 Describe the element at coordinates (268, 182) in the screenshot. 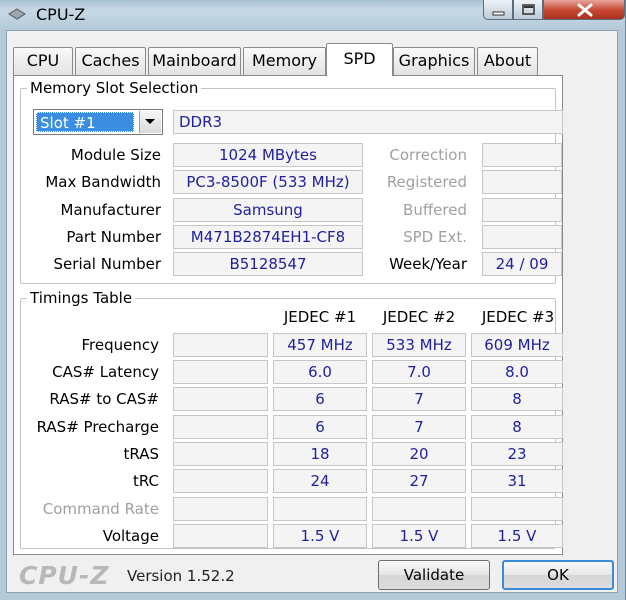

I see `max-bandwidth-value: PC3-8500F (533 MHz)` at that location.